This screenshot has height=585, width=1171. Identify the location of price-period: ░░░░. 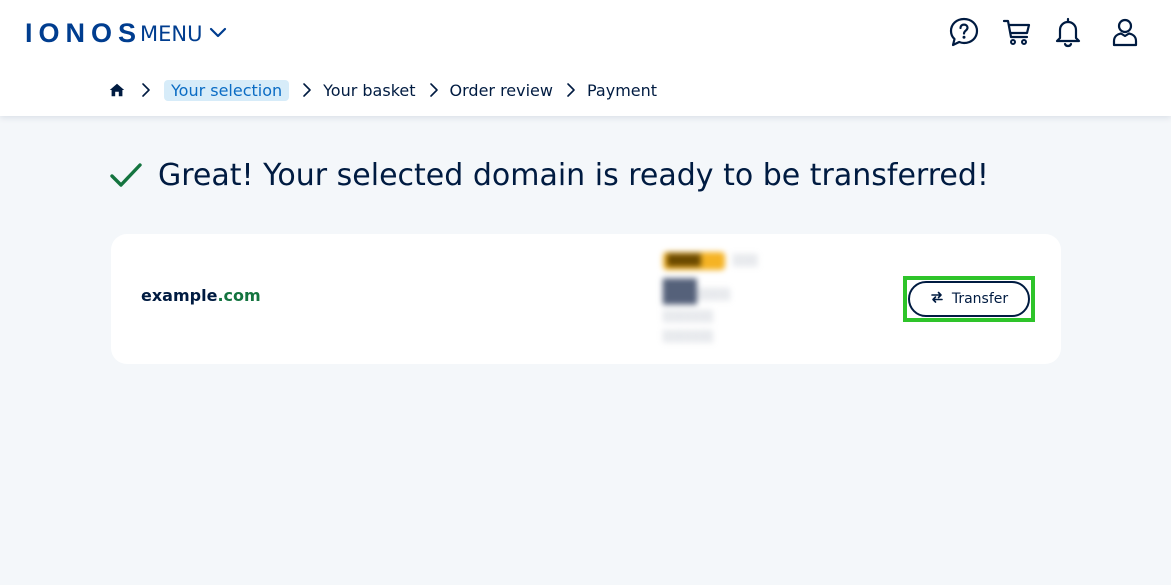
(714, 294).